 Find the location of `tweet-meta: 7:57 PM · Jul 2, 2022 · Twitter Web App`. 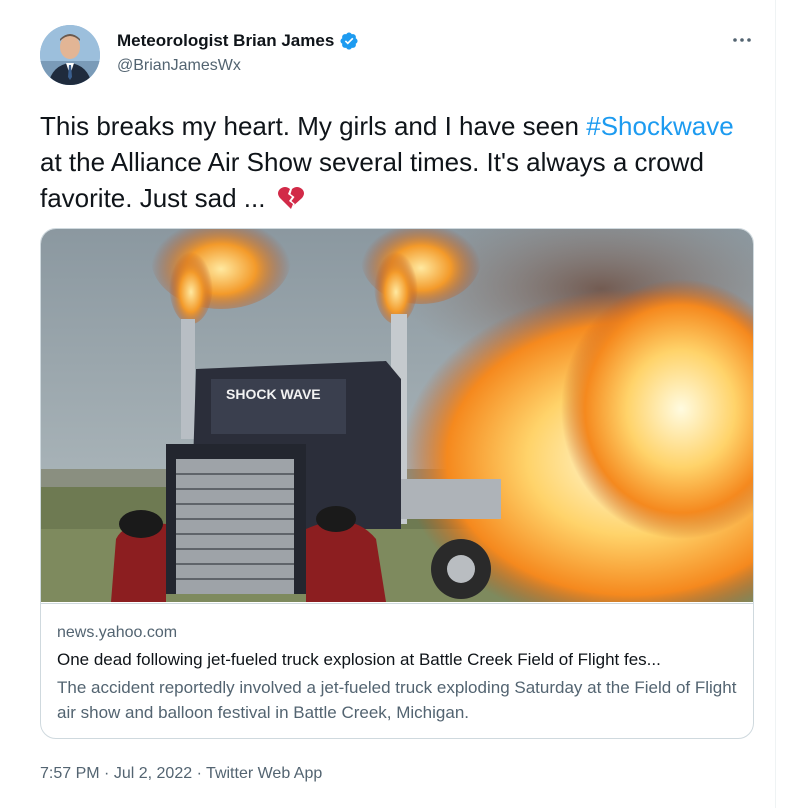

tweet-meta: 7:57 PM · Jul 2, 2022 · Twitter Web App is located at coordinates (181, 774).